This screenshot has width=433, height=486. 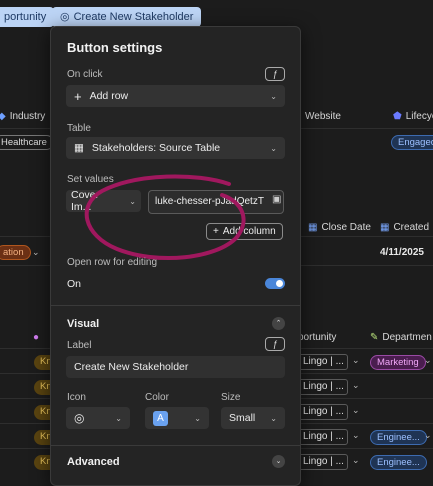 What do you see at coordinates (275, 283) in the screenshot?
I see `open-row-toggle` at bounding box center [275, 283].